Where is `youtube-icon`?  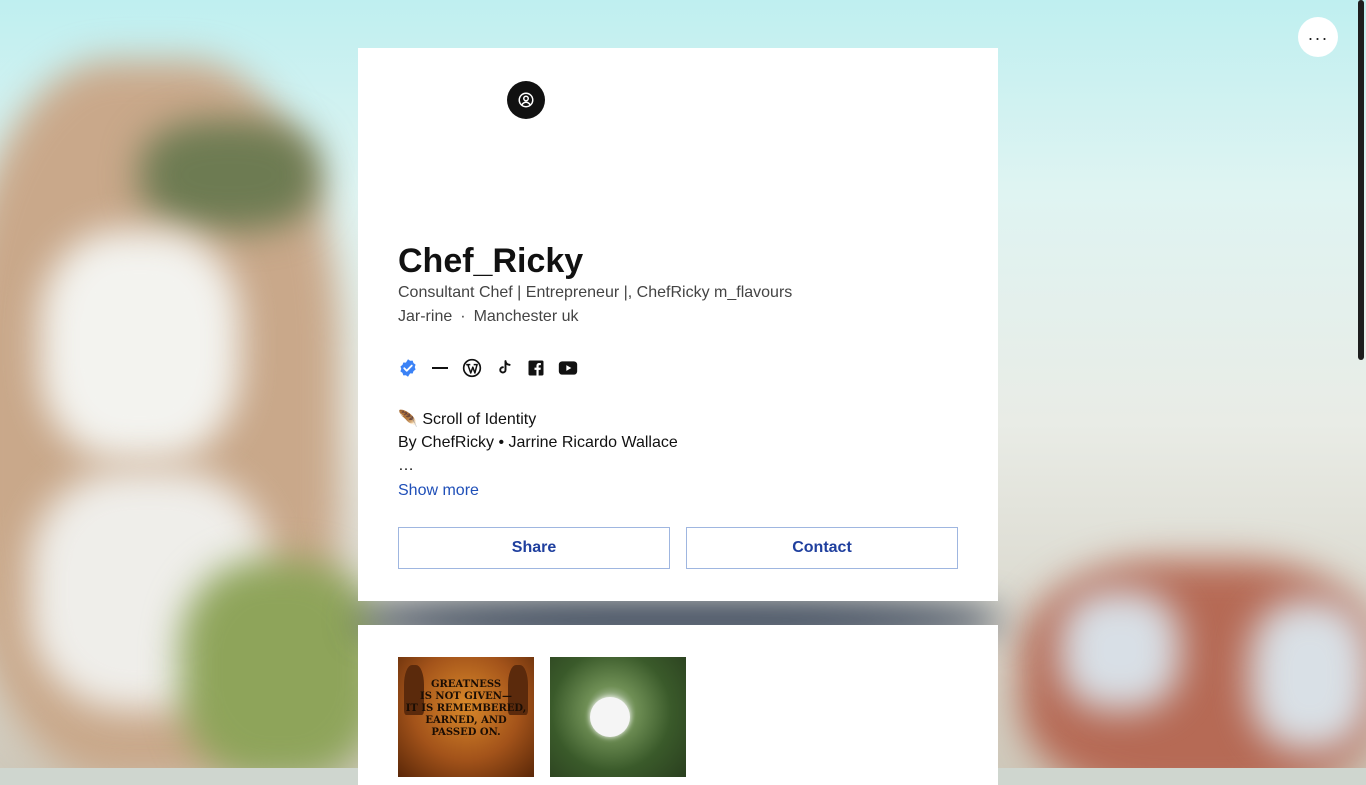
youtube-icon is located at coordinates (568, 368).